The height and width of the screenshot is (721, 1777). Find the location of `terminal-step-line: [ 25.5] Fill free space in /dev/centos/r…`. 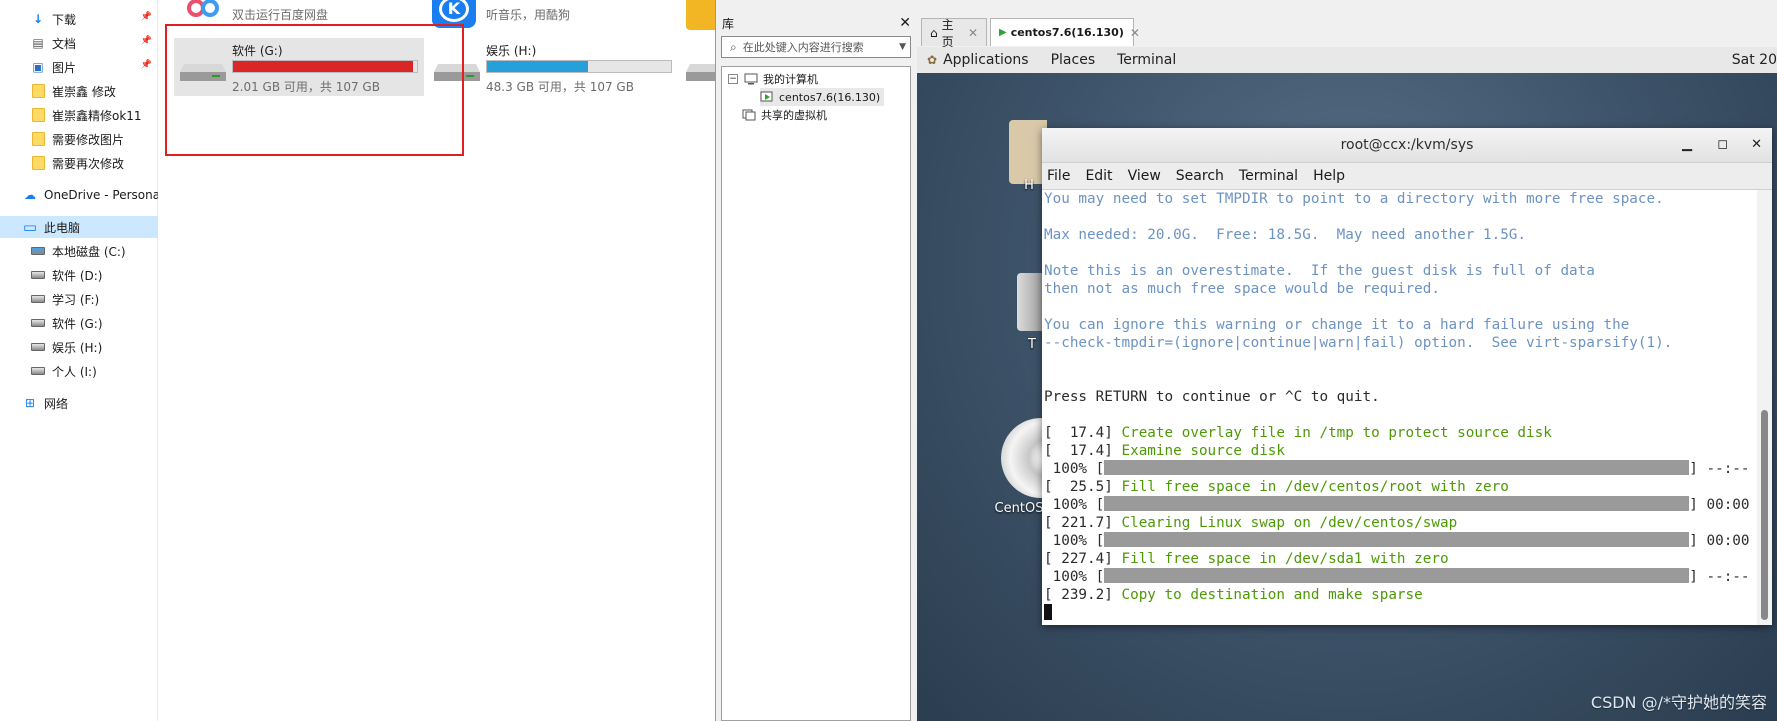

terminal-step-line: [ 25.5] Fill free space in /dev/centos/r… is located at coordinates (1399, 487).